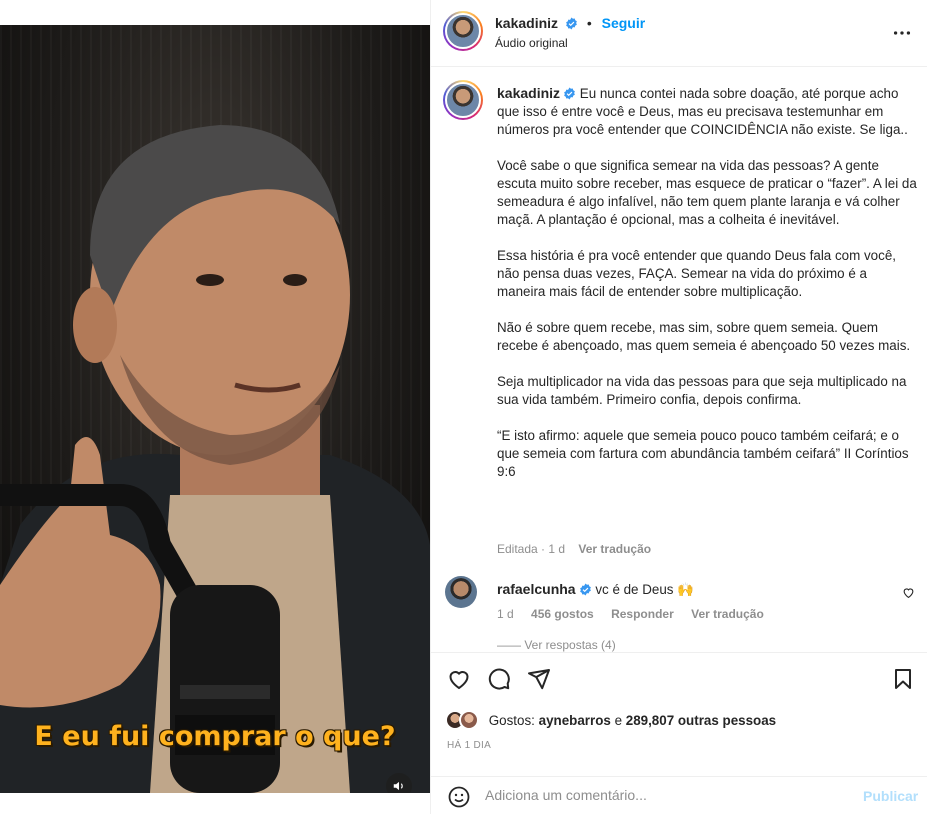  Describe the element at coordinates (890, 796) in the screenshot. I see `publish-button: Publicar` at that location.